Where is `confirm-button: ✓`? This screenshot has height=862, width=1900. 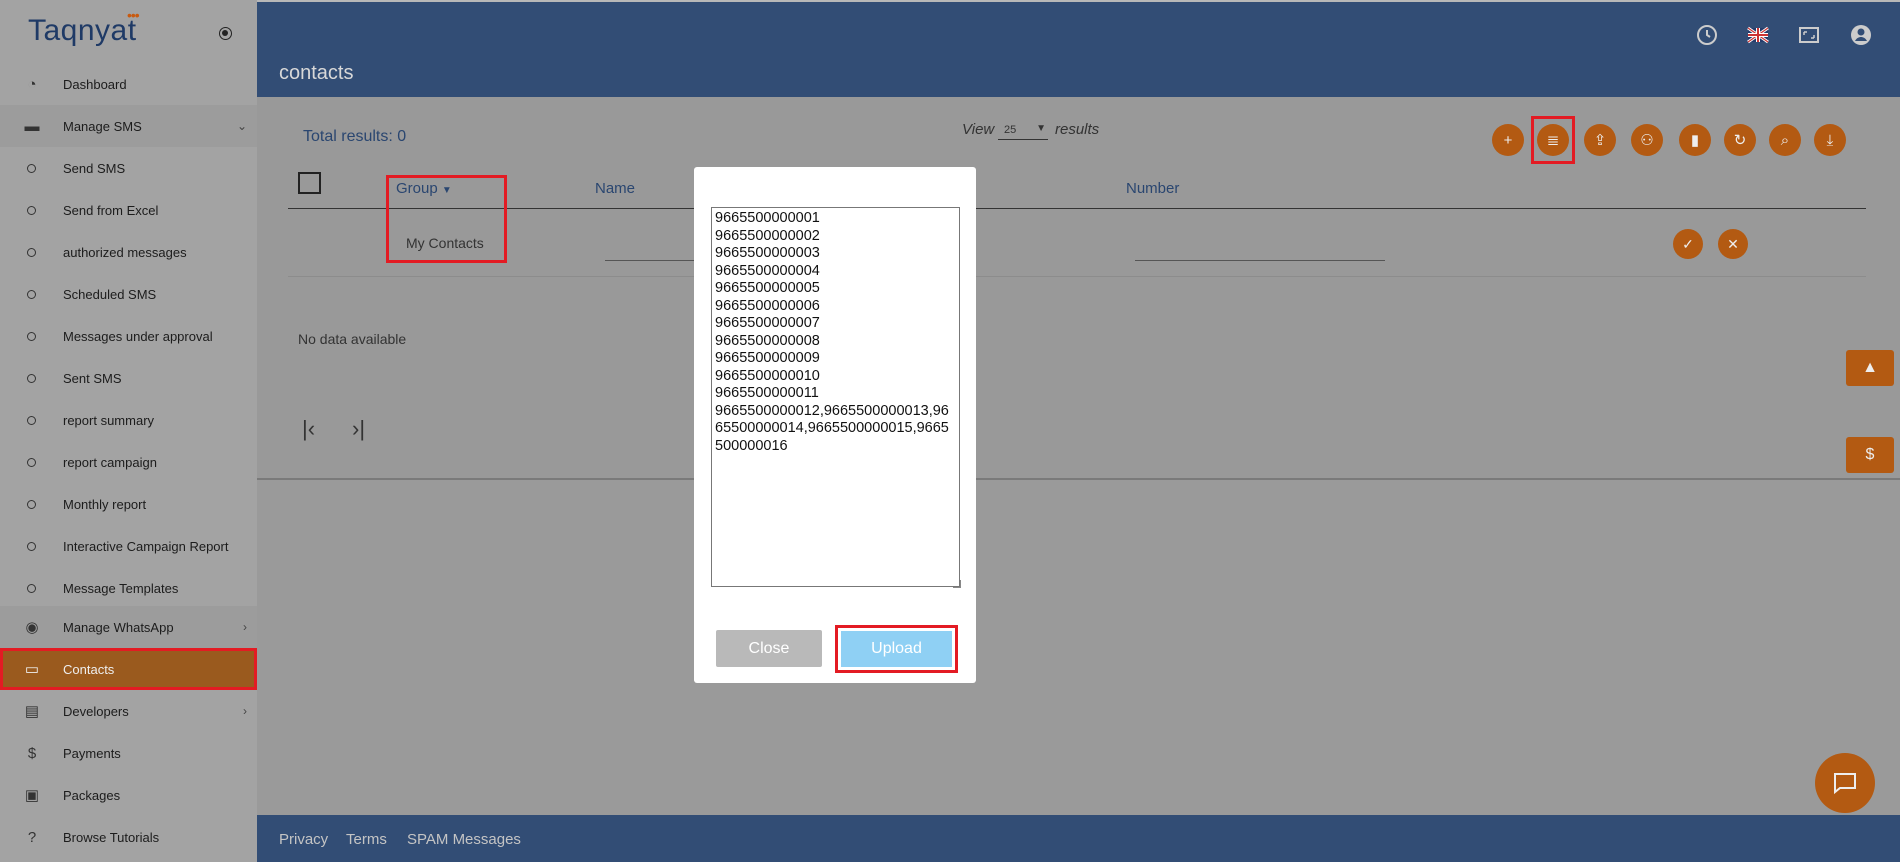
confirm-button: ✓ is located at coordinates (1688, 244).